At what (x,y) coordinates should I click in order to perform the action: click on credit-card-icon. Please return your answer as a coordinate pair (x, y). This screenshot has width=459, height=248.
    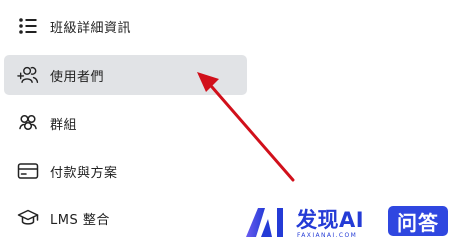
    Looking at the image, I should click on (28, 171).